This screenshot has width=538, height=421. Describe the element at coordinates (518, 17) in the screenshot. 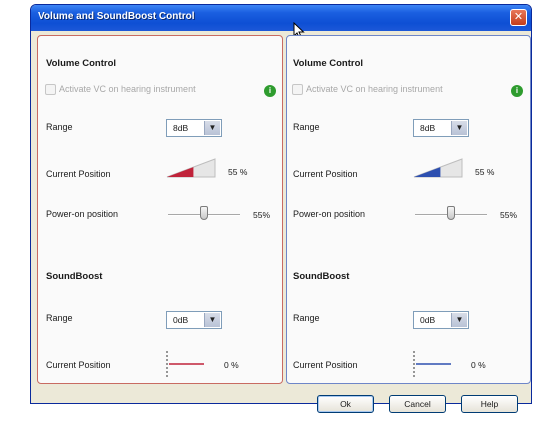

I see `close-icon: ✕` at that location.